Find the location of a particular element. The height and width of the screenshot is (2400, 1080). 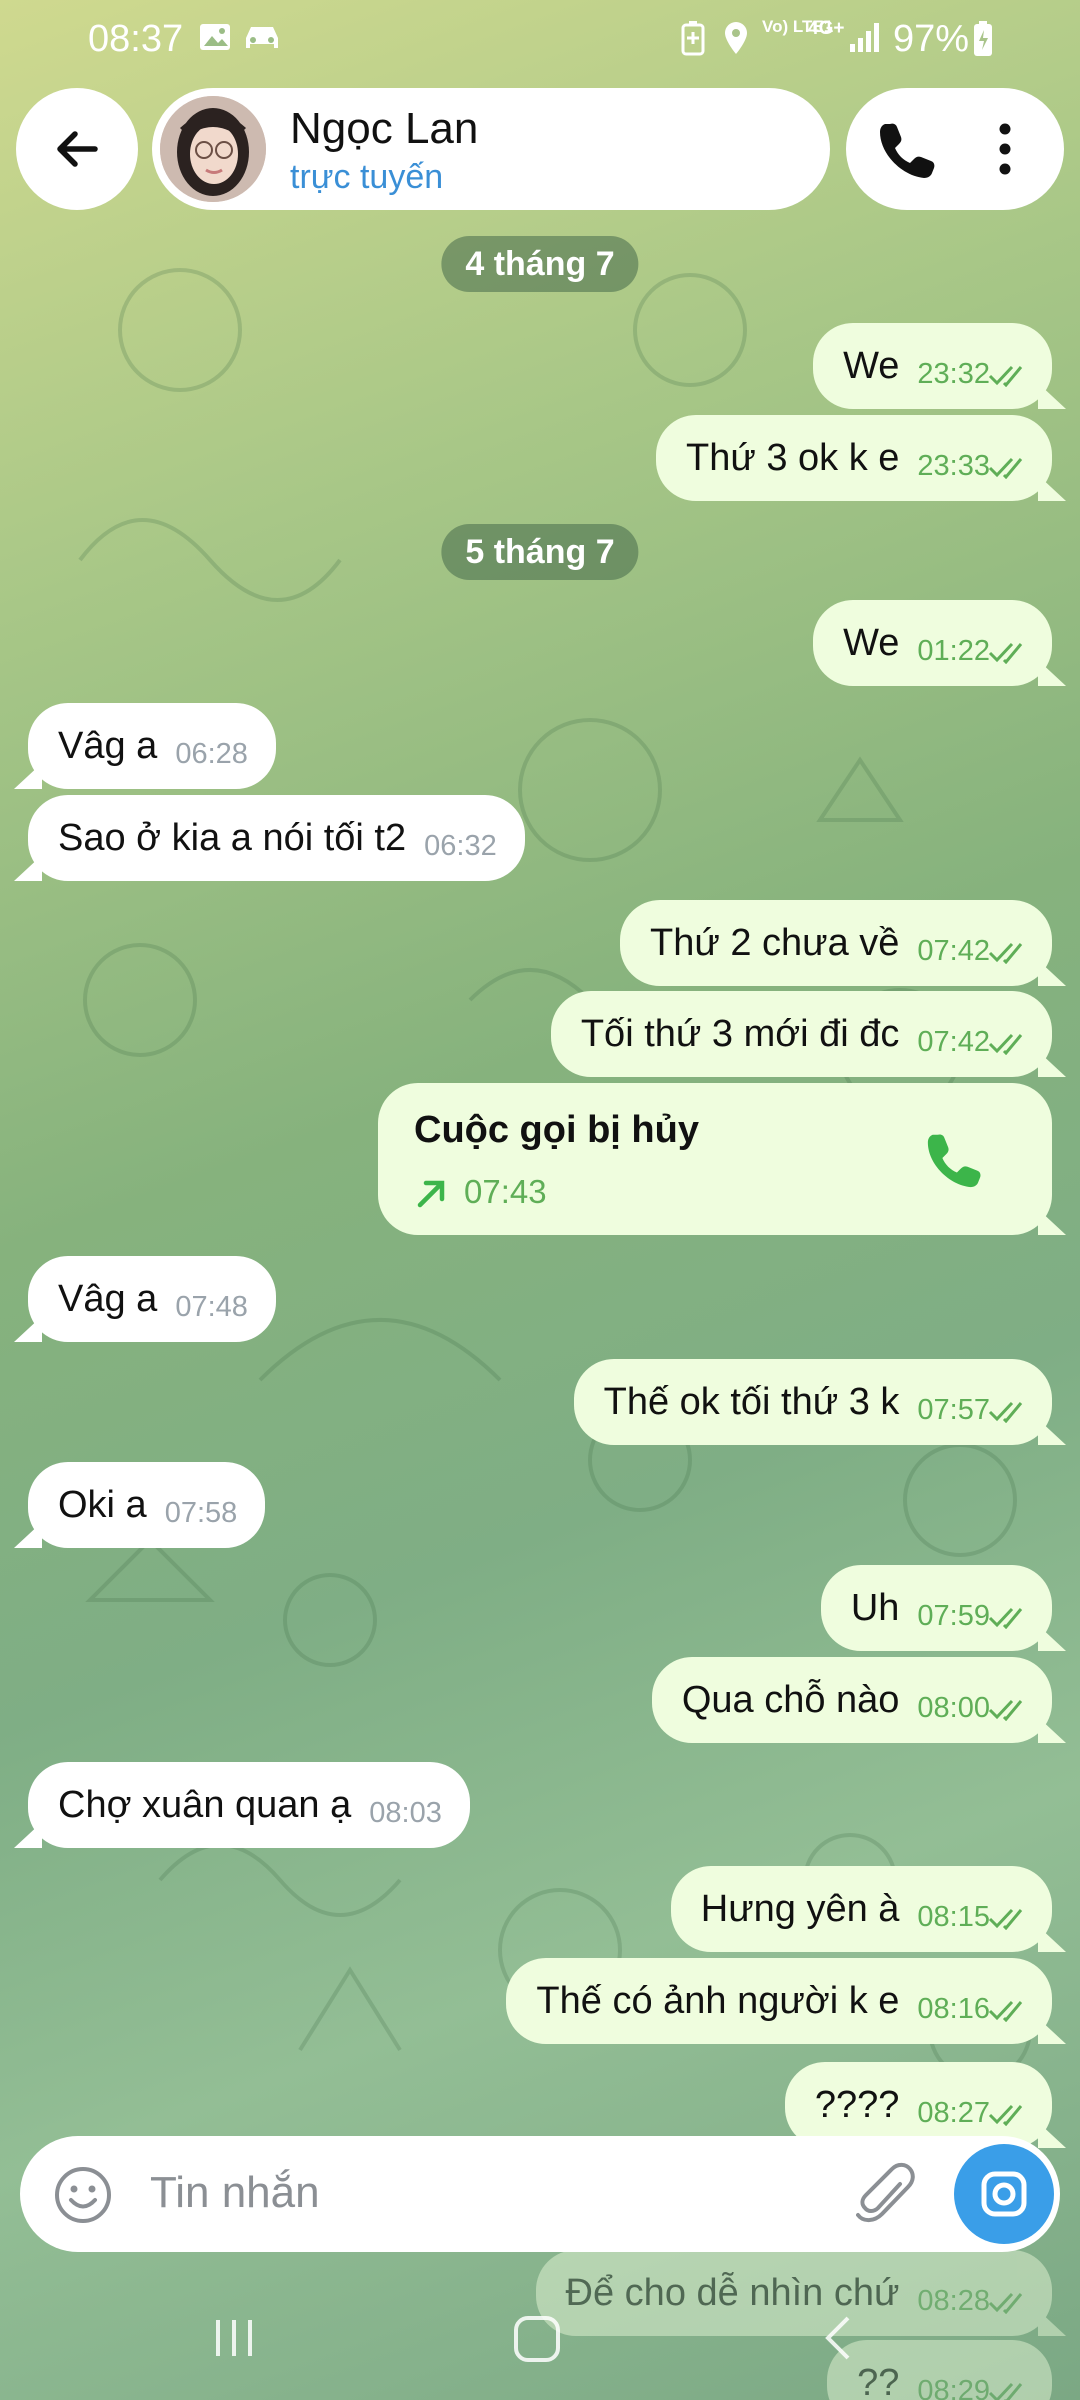

message-time: 07:58 is located at coordinates (201, 1513).